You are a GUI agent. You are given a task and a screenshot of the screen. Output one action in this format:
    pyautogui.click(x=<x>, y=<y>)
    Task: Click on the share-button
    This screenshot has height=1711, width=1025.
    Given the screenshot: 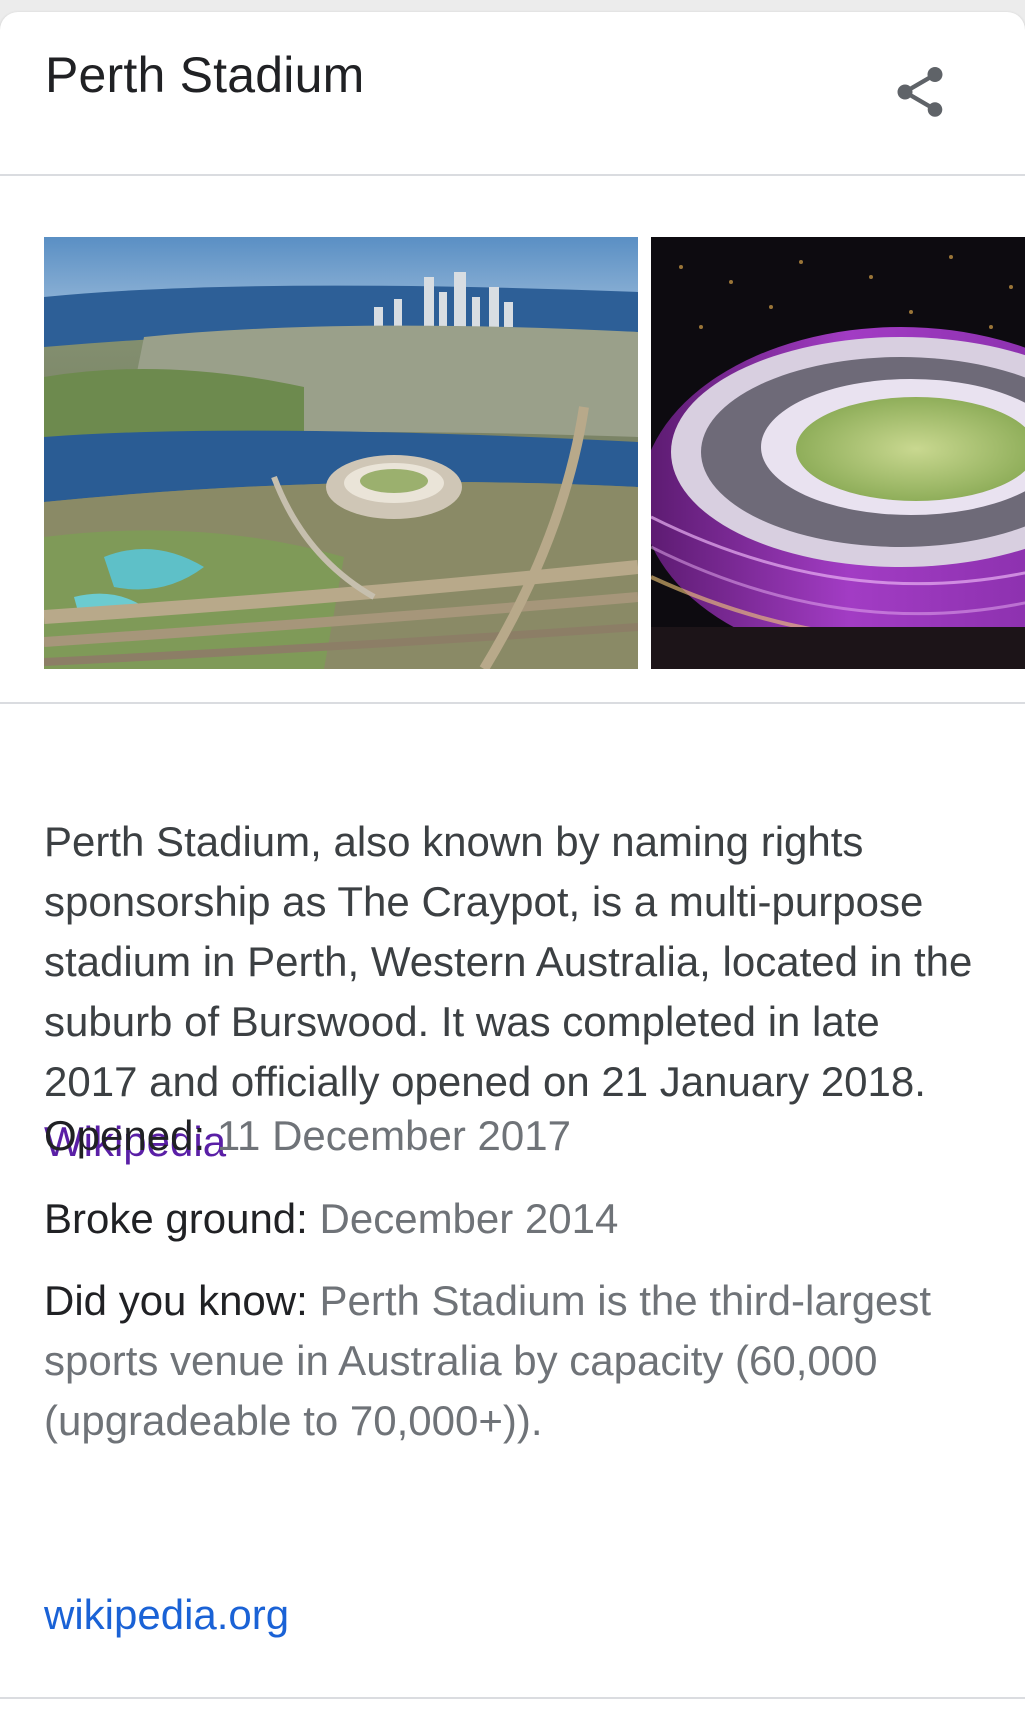 What is the action you would take?
    pyautogui.click(x=920, y=92)
    